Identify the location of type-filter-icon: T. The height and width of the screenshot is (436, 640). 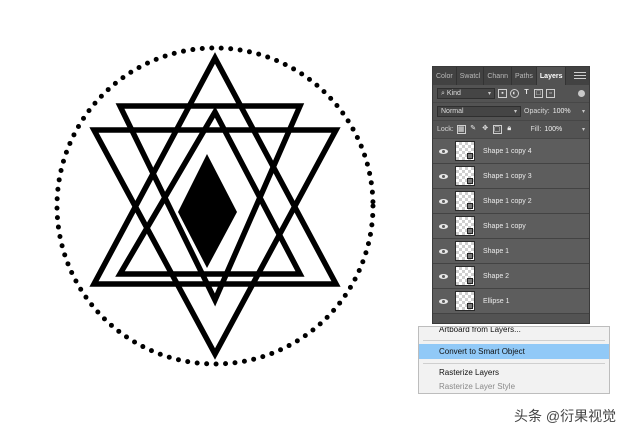
(526, 93).